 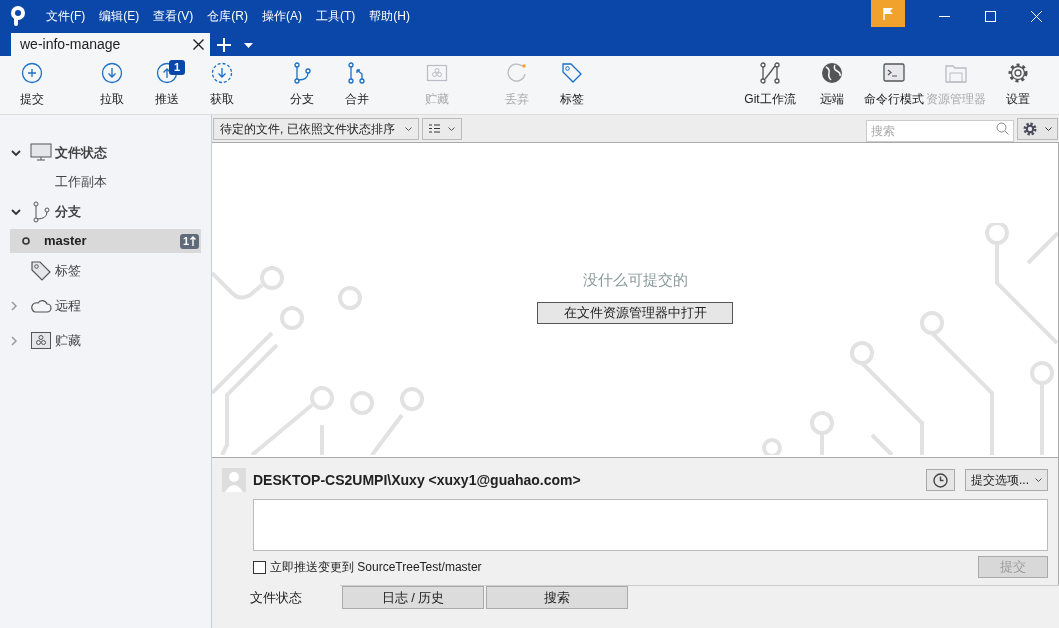 What do you see at coordinates (557, 597) in the screenshot?
I see `bottom-tab: 搜索` at bounding box center [557, 597].